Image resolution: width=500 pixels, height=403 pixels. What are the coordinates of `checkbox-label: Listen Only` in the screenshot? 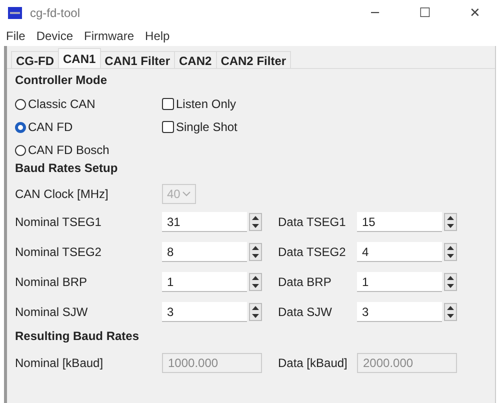 It's located at (206, 104).